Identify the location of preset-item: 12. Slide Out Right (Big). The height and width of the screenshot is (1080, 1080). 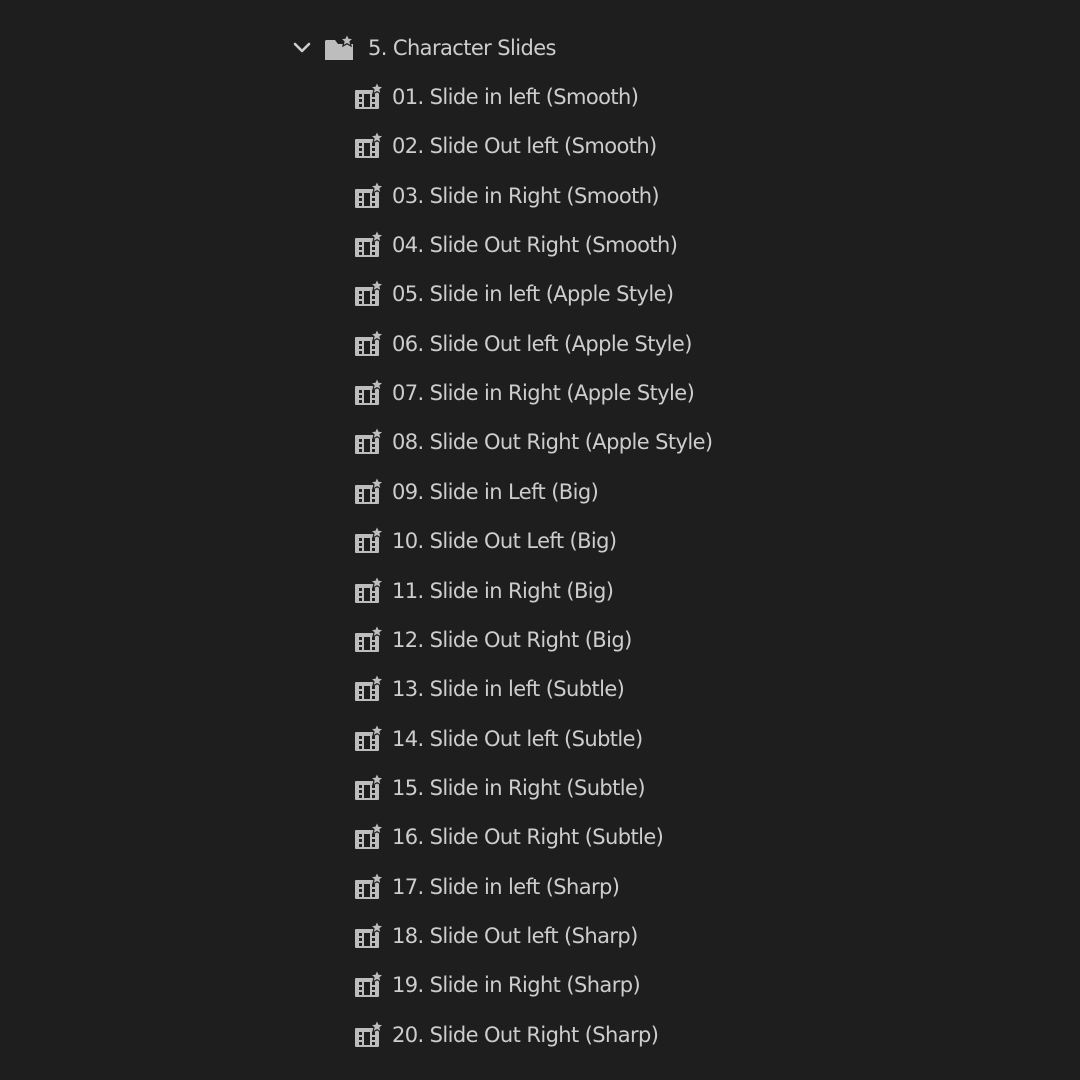
(493, 640).